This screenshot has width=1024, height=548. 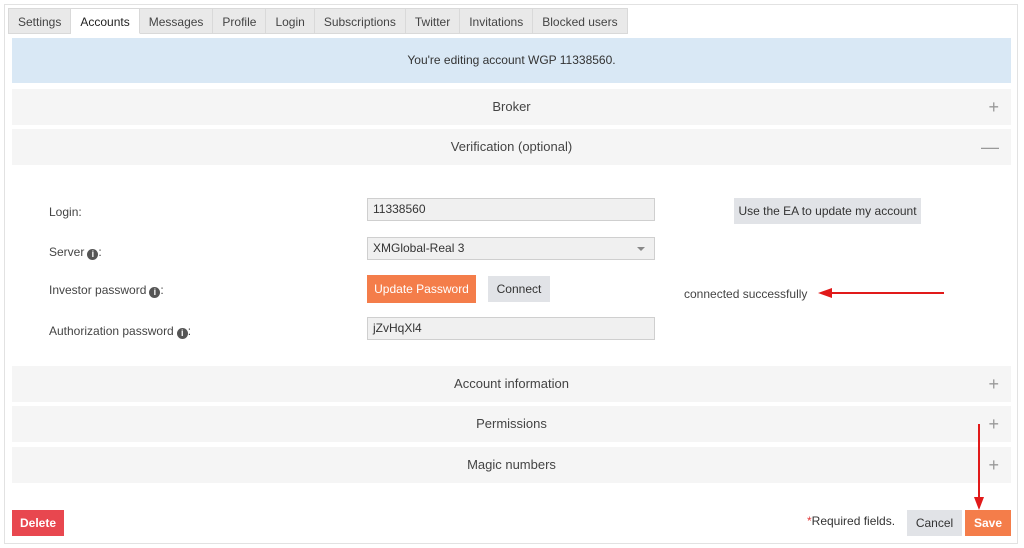 I want to click on server-label: Server i:, so click(x=75, y=252).